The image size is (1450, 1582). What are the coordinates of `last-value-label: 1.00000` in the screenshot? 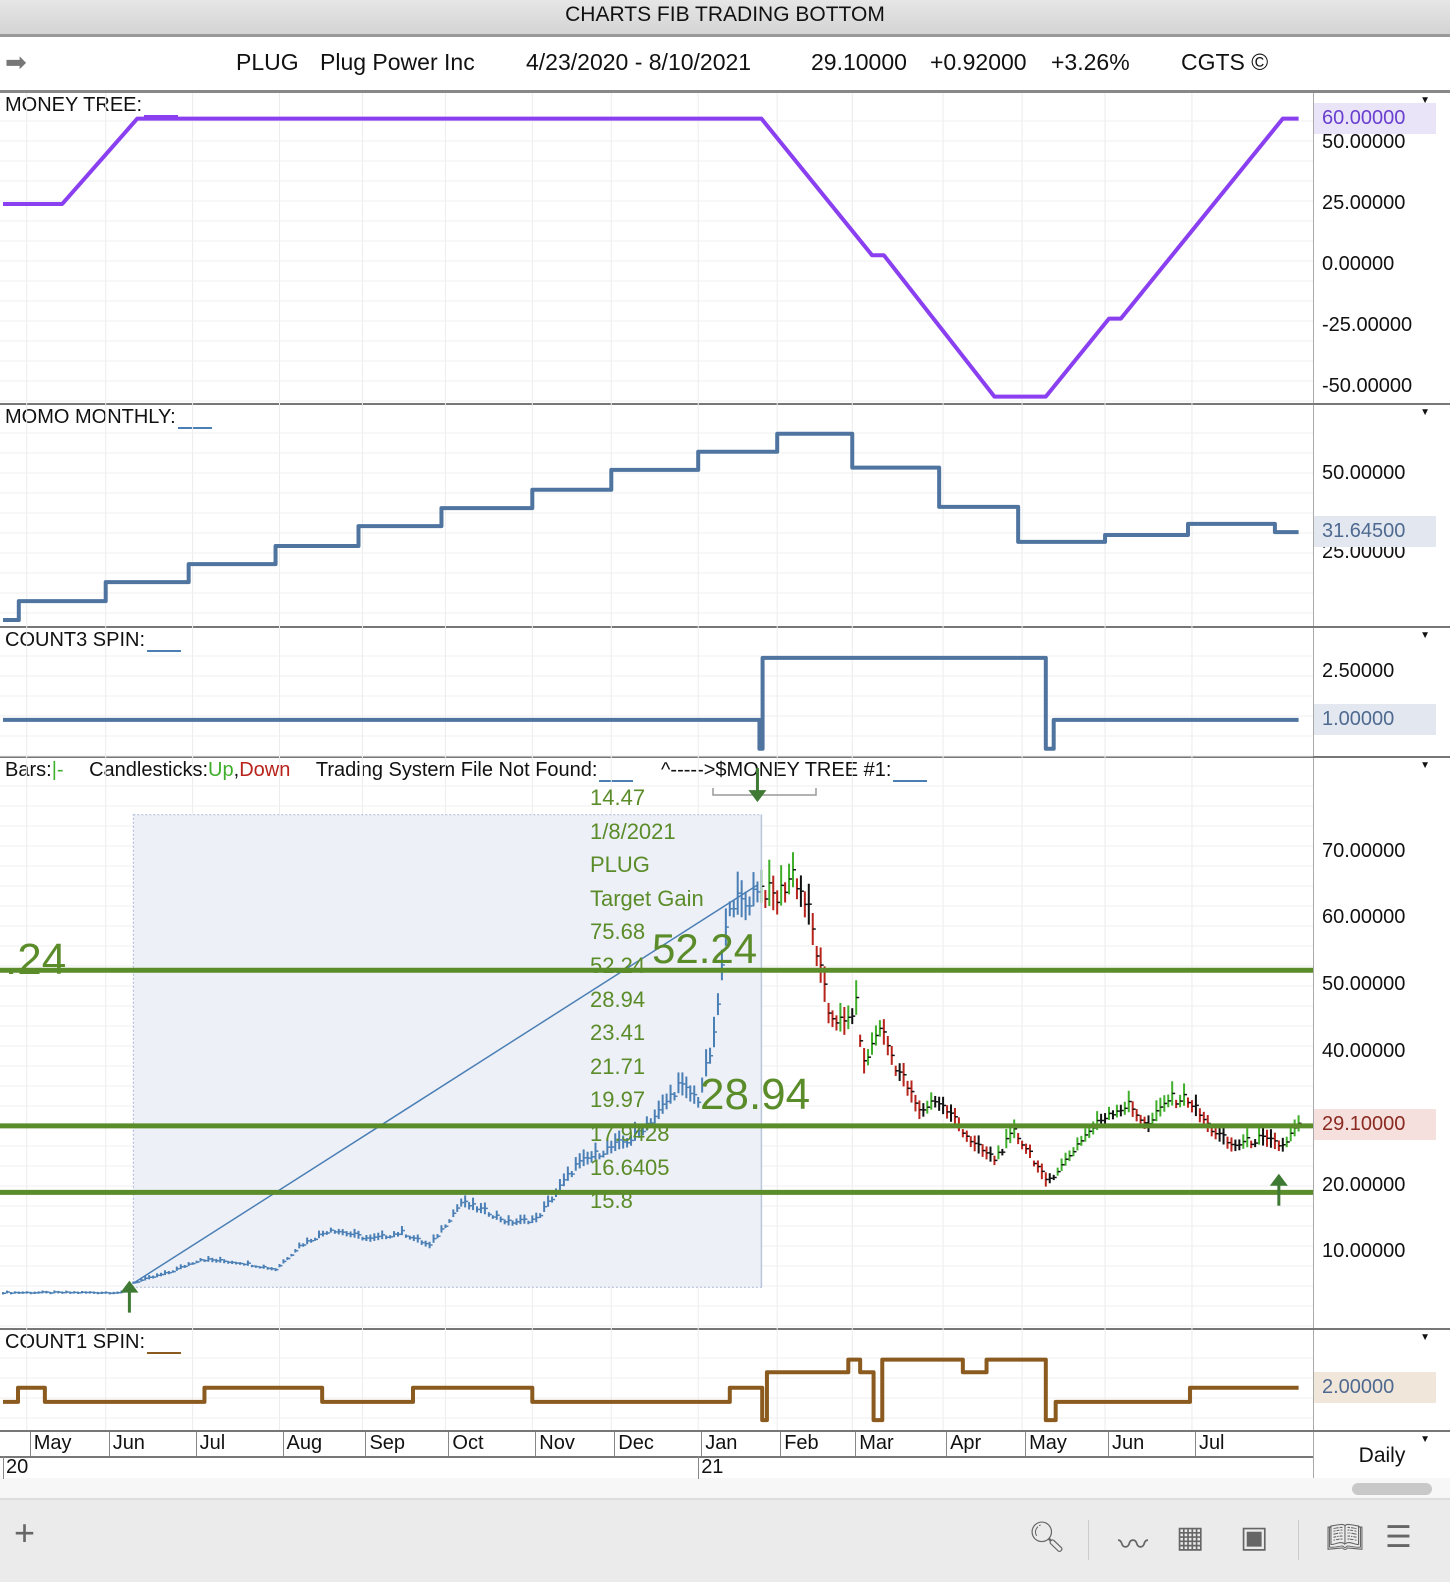 It's located at (1375, 719).